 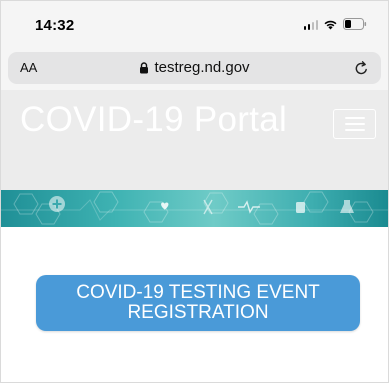 I want to click on browser-toolbar: AA testreg.nd.gov, so click(x=194, y=69).